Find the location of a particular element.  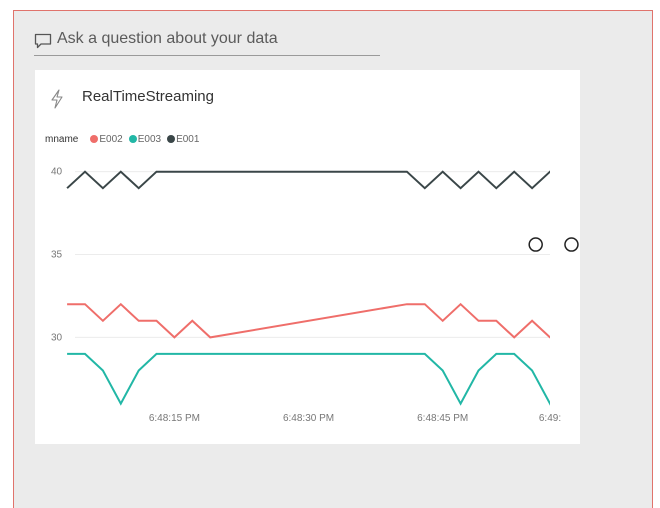

y-tick-label: 35 is located at coordinates (57, 255).